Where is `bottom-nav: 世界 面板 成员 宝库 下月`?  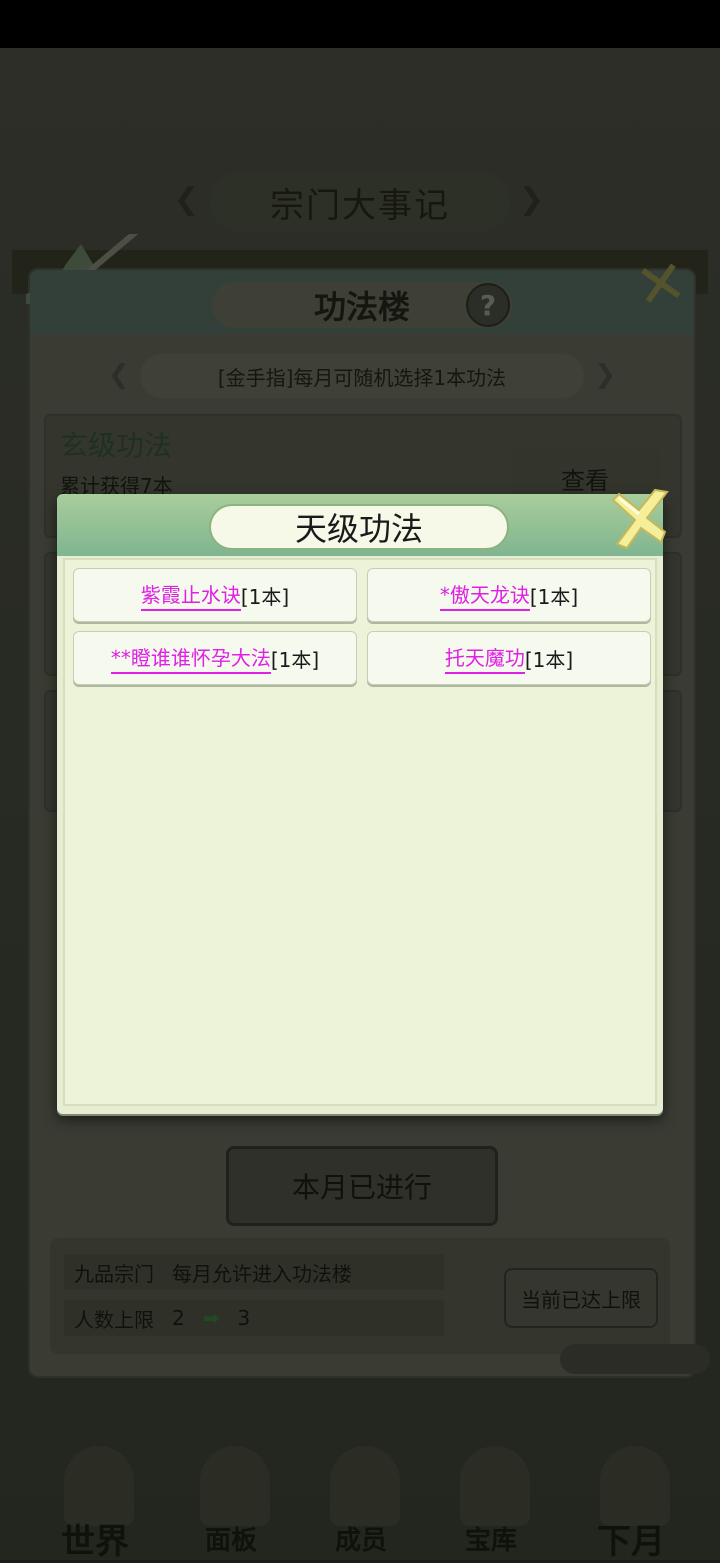
bottom-nav: 世界 面板 成员 宝库 下月 is located at coordinates (360, 1486).